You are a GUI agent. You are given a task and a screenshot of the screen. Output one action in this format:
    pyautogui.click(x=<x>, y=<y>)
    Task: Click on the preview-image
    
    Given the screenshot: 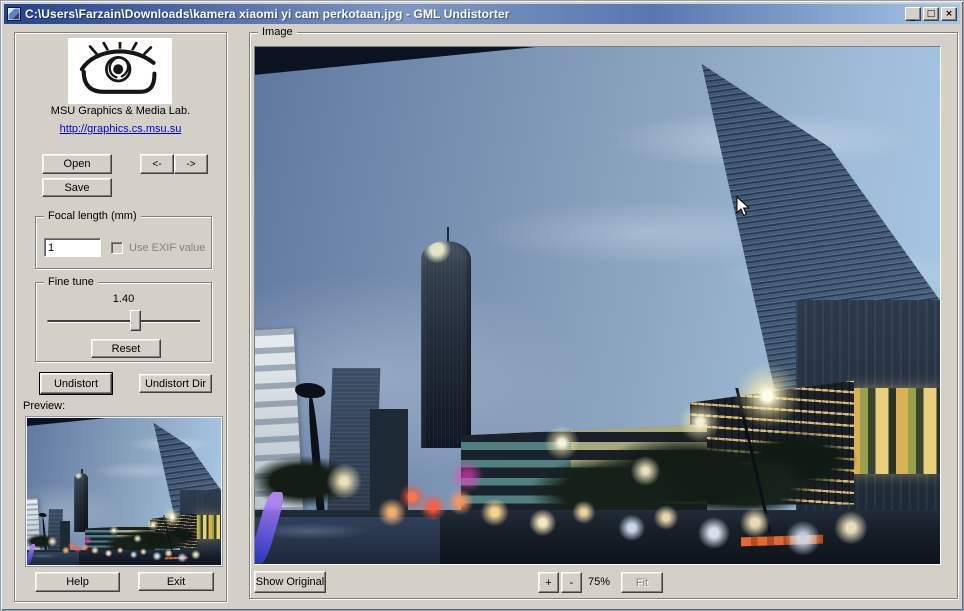 What is the action you would take?
    pyautogui.click(x=124, y=491)
    